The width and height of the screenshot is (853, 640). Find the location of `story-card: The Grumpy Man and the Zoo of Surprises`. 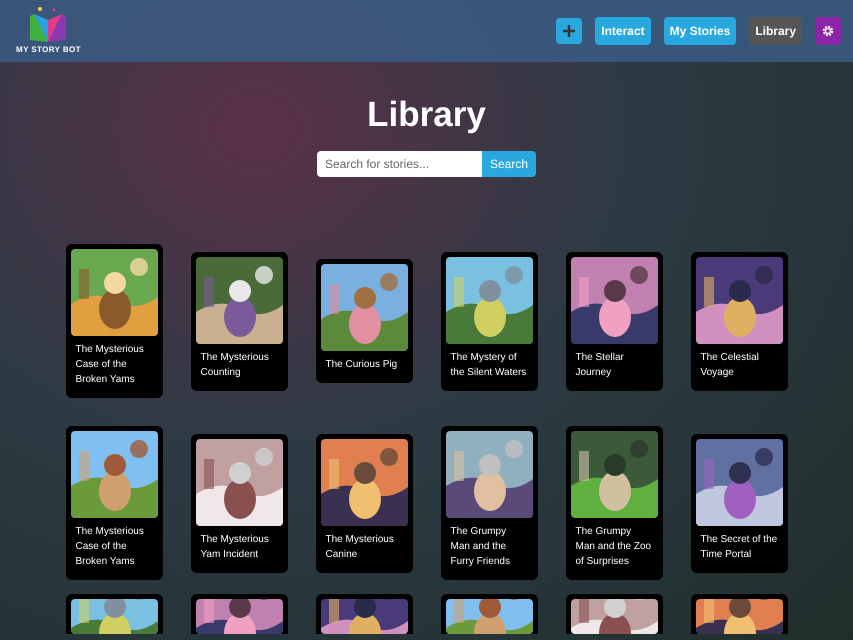

story-card: The Grumpy Man and the Zoo of Surprises is located at coordinates (614, 503).